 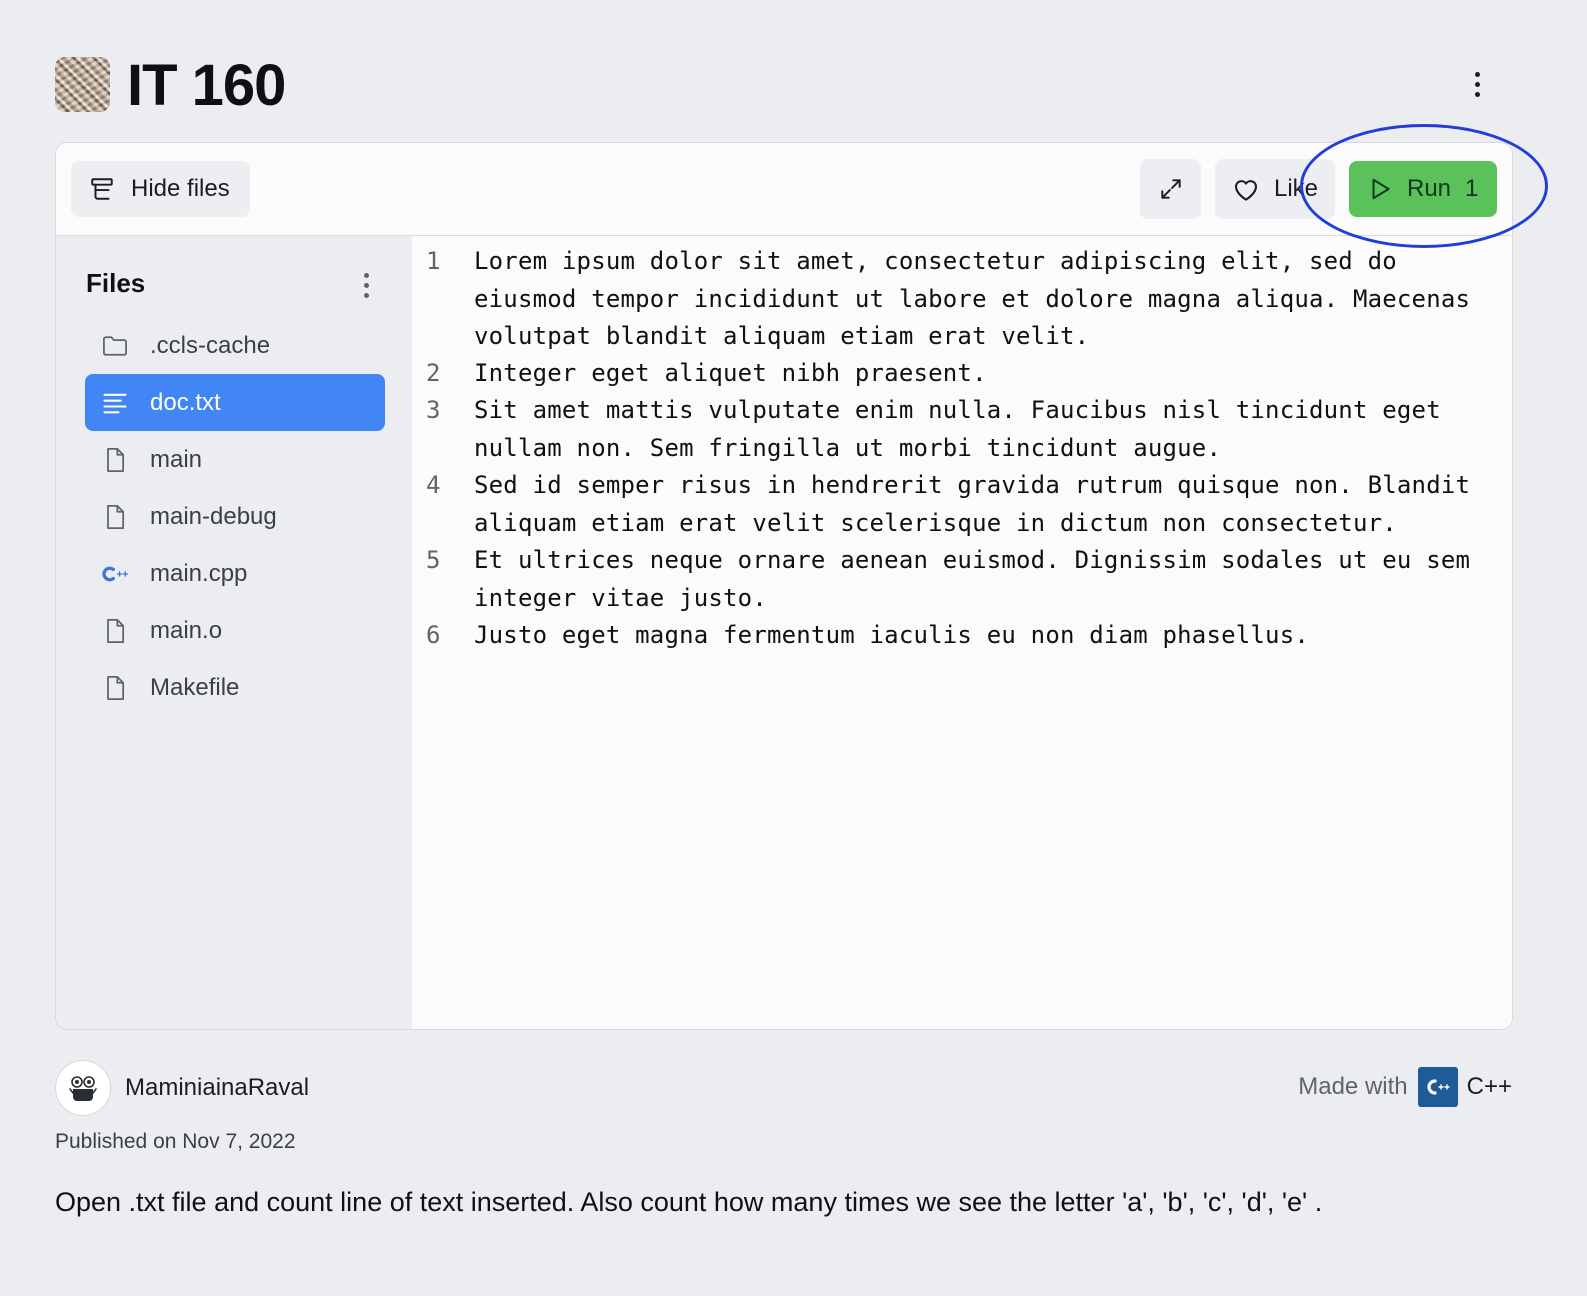 What do you see at coordinates (206, 85) in the screenshot?
I see `repl-title: IT 160` at bounding box center [206, 85].